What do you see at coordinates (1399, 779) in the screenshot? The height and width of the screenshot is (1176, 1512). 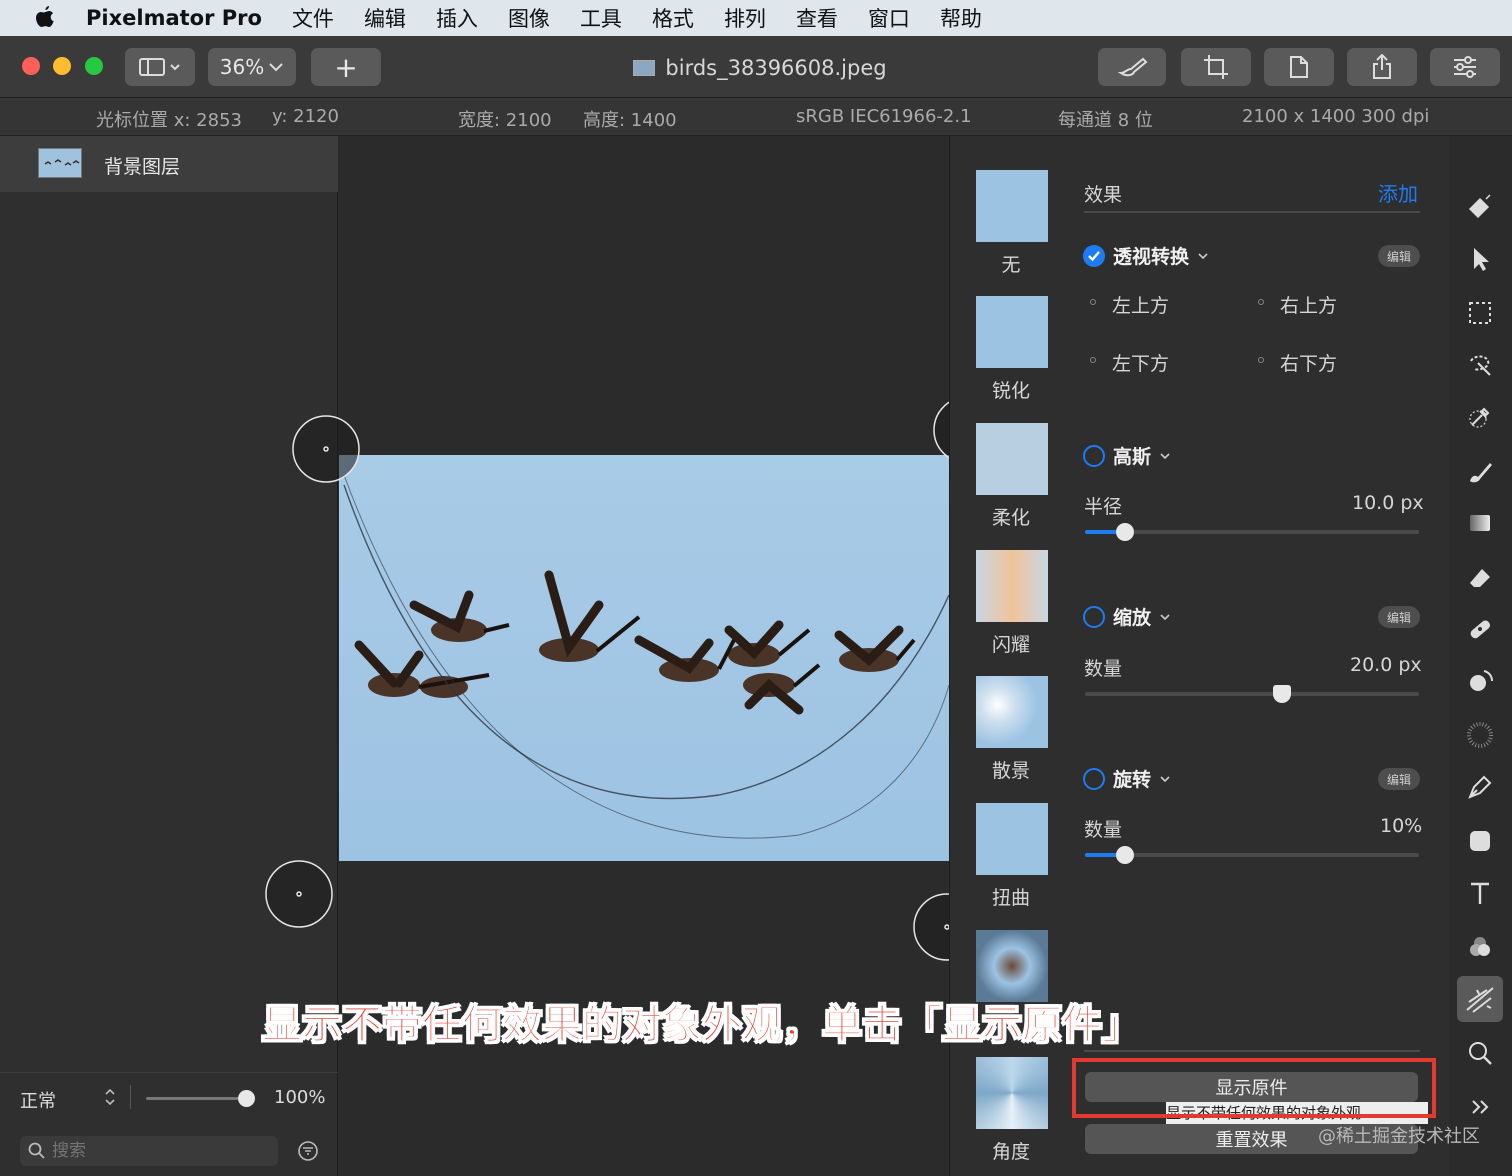 I see `rotate-edit-button: 编辑` at bounding box center [1399, 779].